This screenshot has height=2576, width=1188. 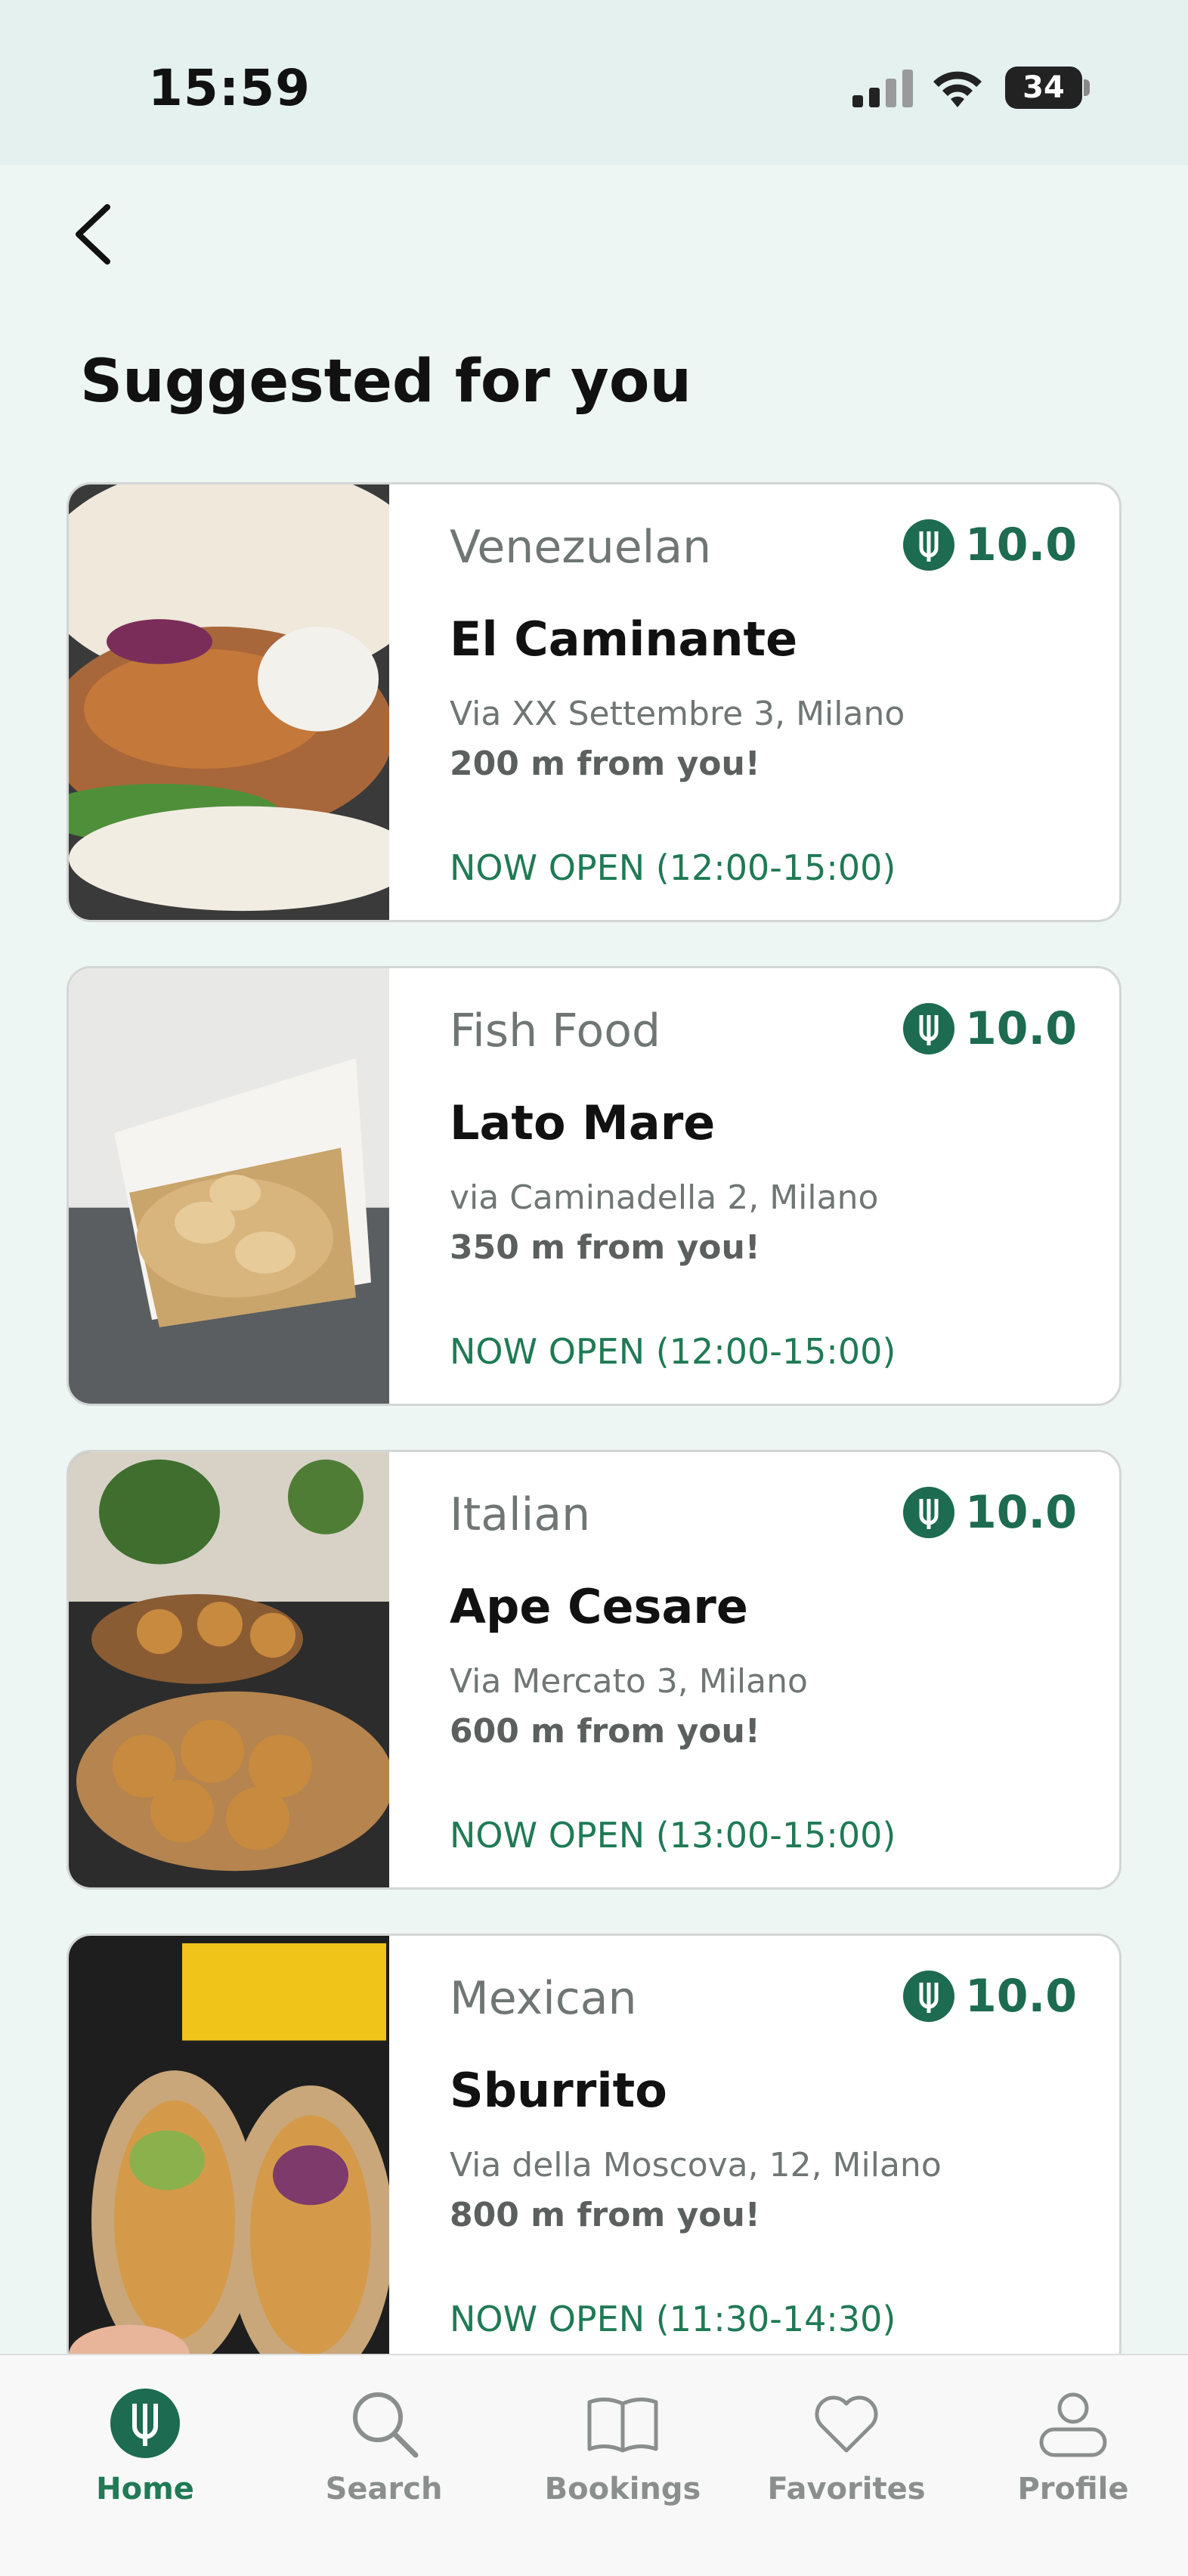 I want to click on cuisine-label: Mexican, so click(x=543, y=1998).